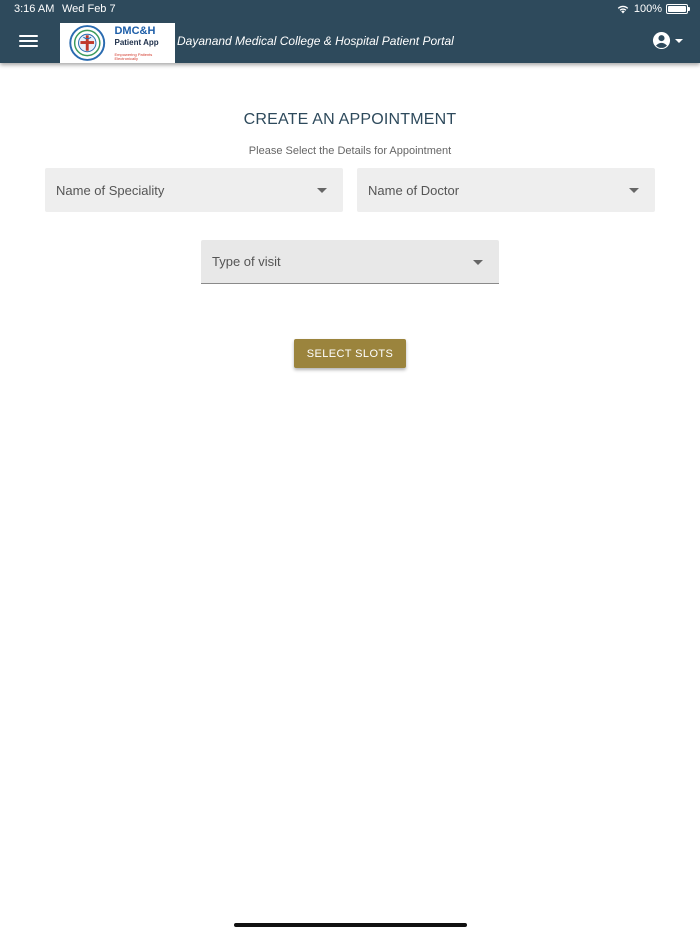  Describe the element at coordinates (350, 119) in the screenshot. I see `page-title: CREATE AN APPOINTMENT` at that location.